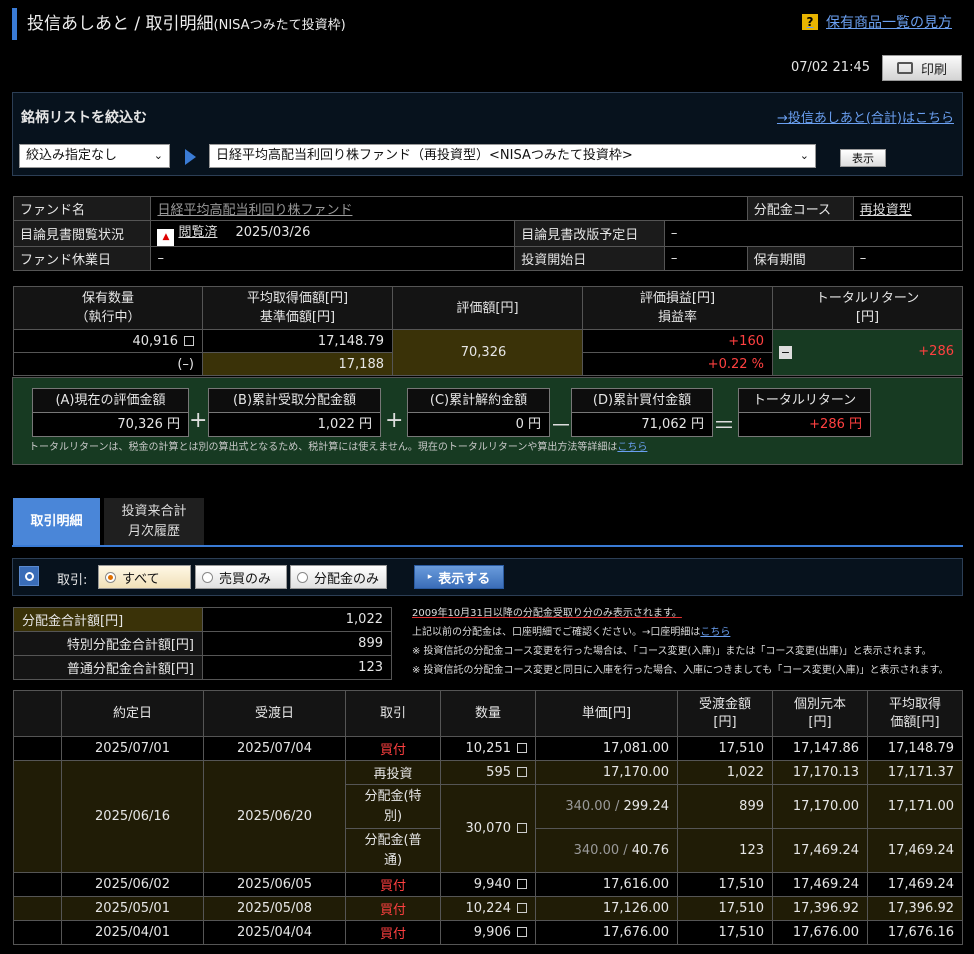 This screenshot has width=974, height=954. What do you see at coordinates (877, 22) in the screenshot?
I see `help-link: ? 保有商品一覧の見方` at bounding box center [877, 22].